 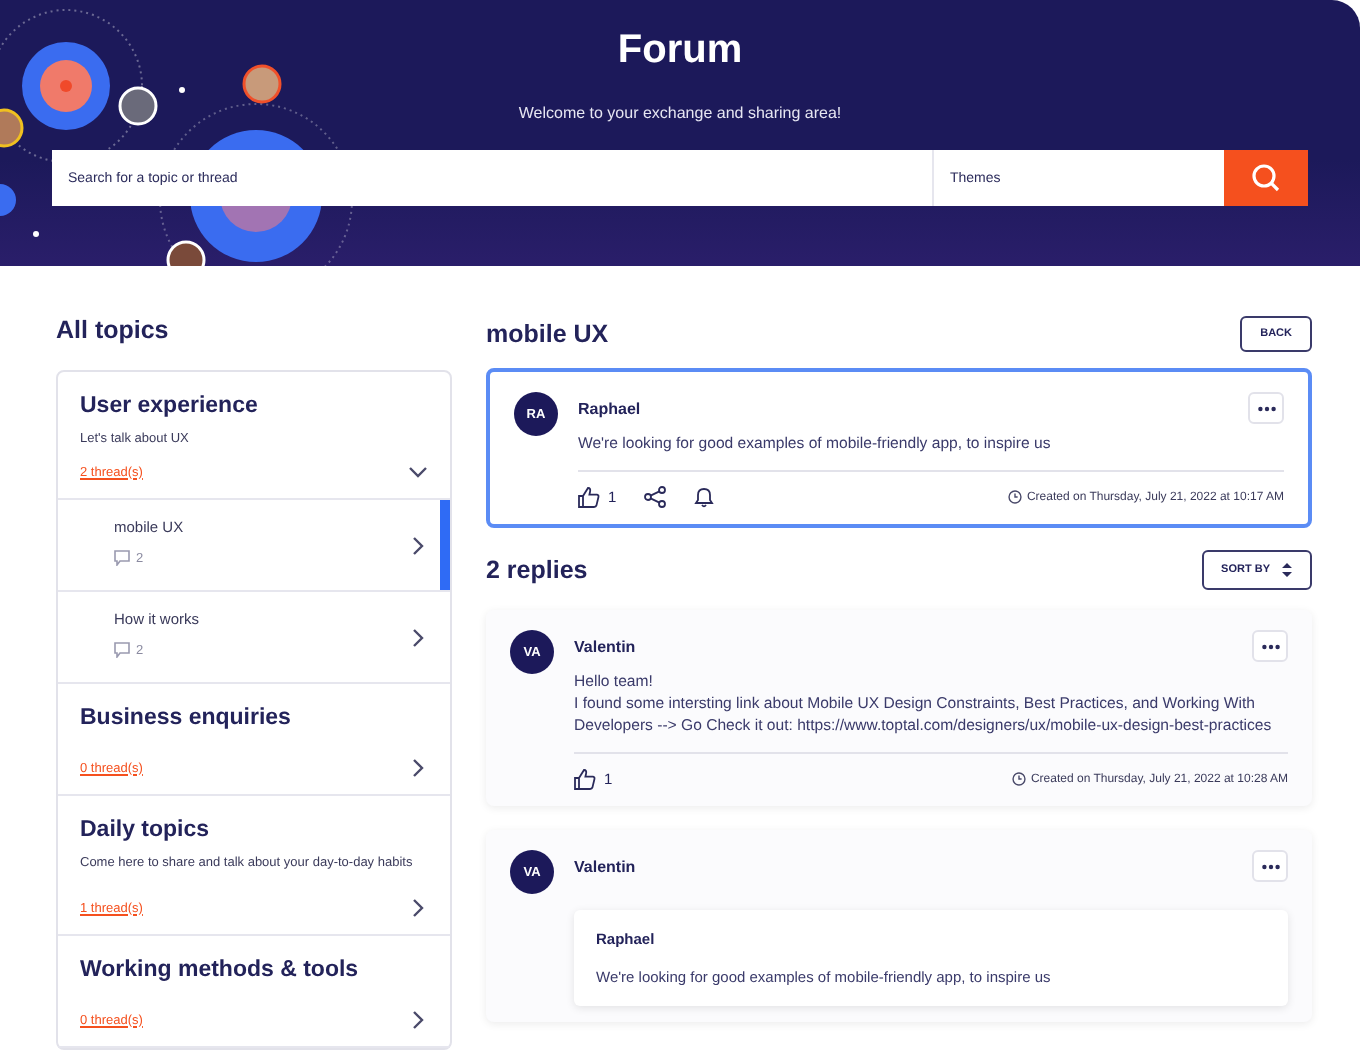 I want to click on sort-icon, so click(x=1287, y=570).